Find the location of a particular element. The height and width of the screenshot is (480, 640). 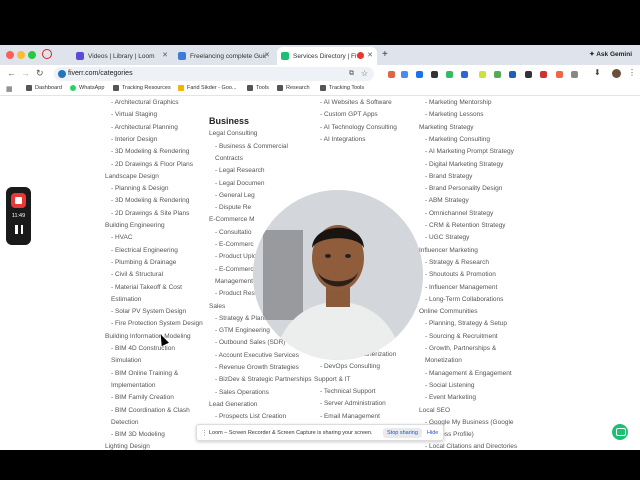

subcategory-link: - BIM Coordination & Clash is located at coordinates (150, 411).